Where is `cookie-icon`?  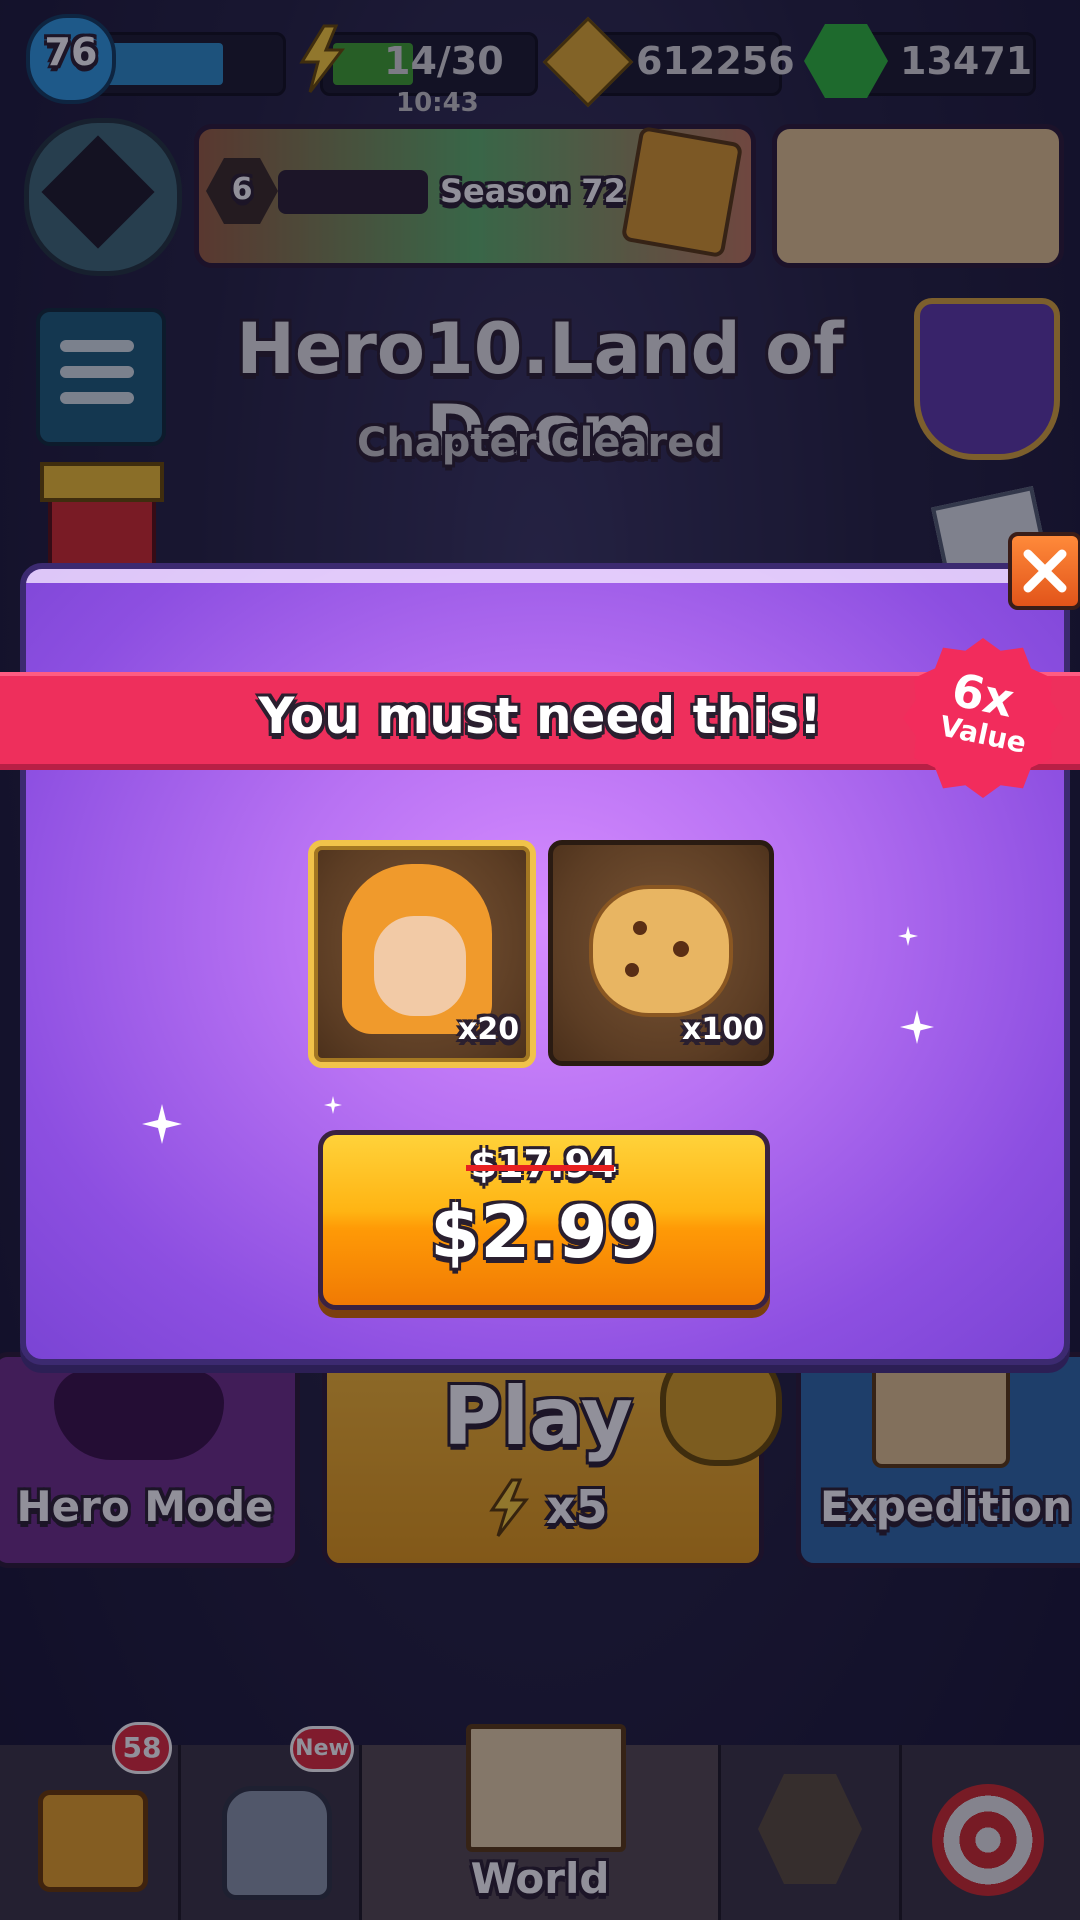
cookie-icon is located at coordinates (661, 951).